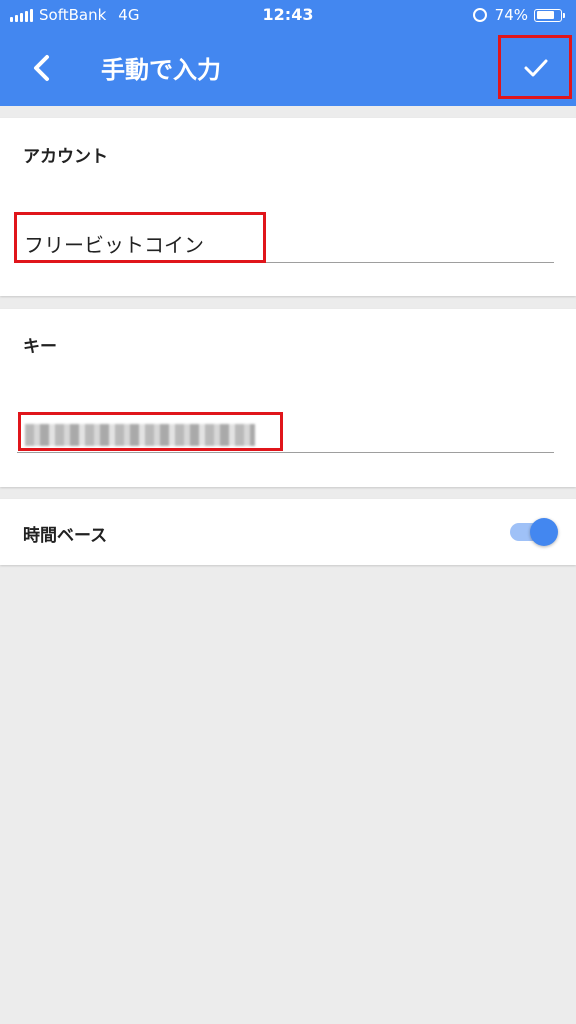 This screenshot has width=576, height=1024. I want to click on app-bar: 手動で入力, so click(288, 68).